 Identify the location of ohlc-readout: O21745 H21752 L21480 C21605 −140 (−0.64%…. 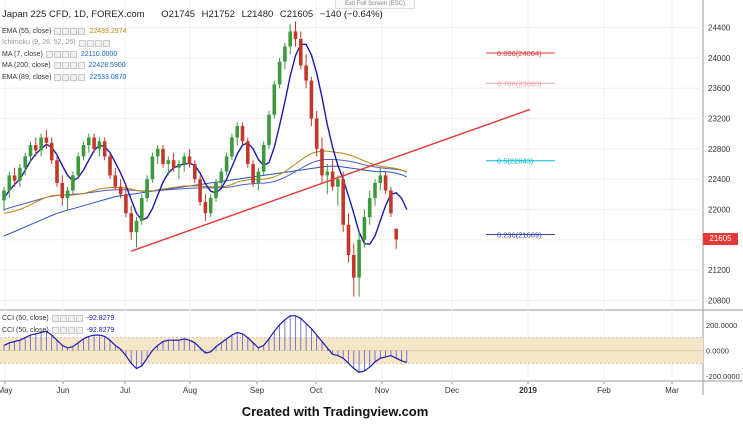
(274, 14).